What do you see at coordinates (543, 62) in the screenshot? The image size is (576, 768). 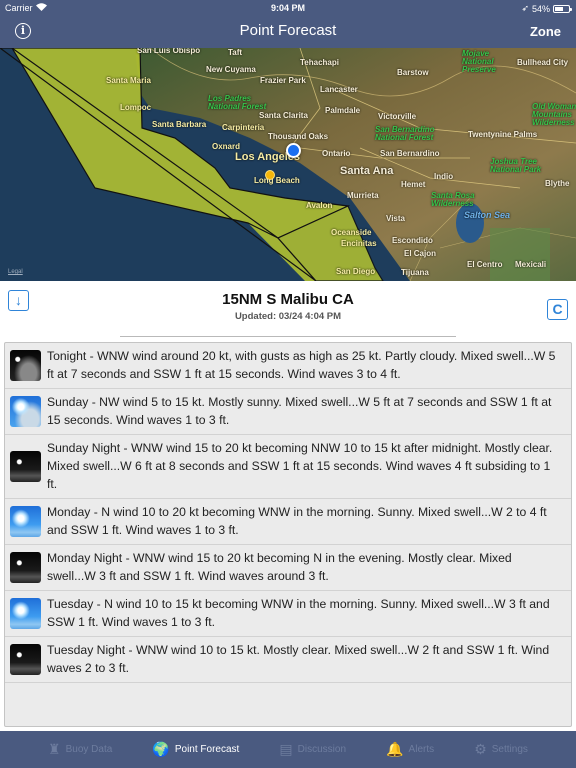 I see `map-label: Bullhead City` at bounding box center [543, 62].